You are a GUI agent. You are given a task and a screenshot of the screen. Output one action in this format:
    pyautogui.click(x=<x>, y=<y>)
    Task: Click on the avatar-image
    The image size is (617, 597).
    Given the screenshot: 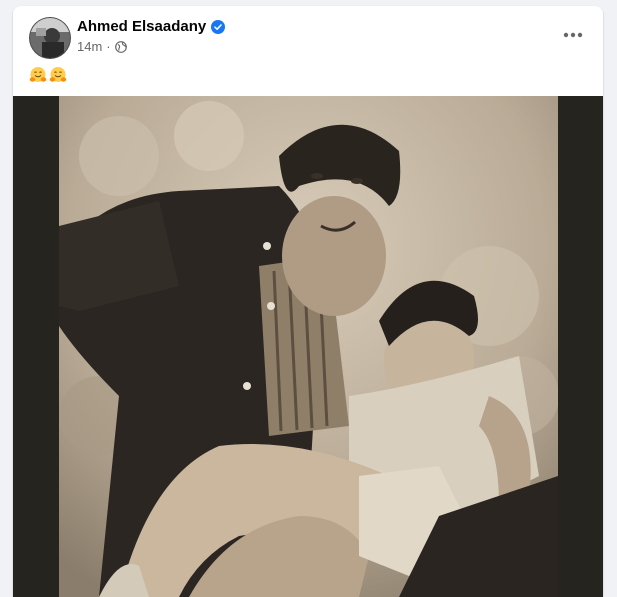 What is the action you would take?
    pyautogui.click(x=50, y=38)
    